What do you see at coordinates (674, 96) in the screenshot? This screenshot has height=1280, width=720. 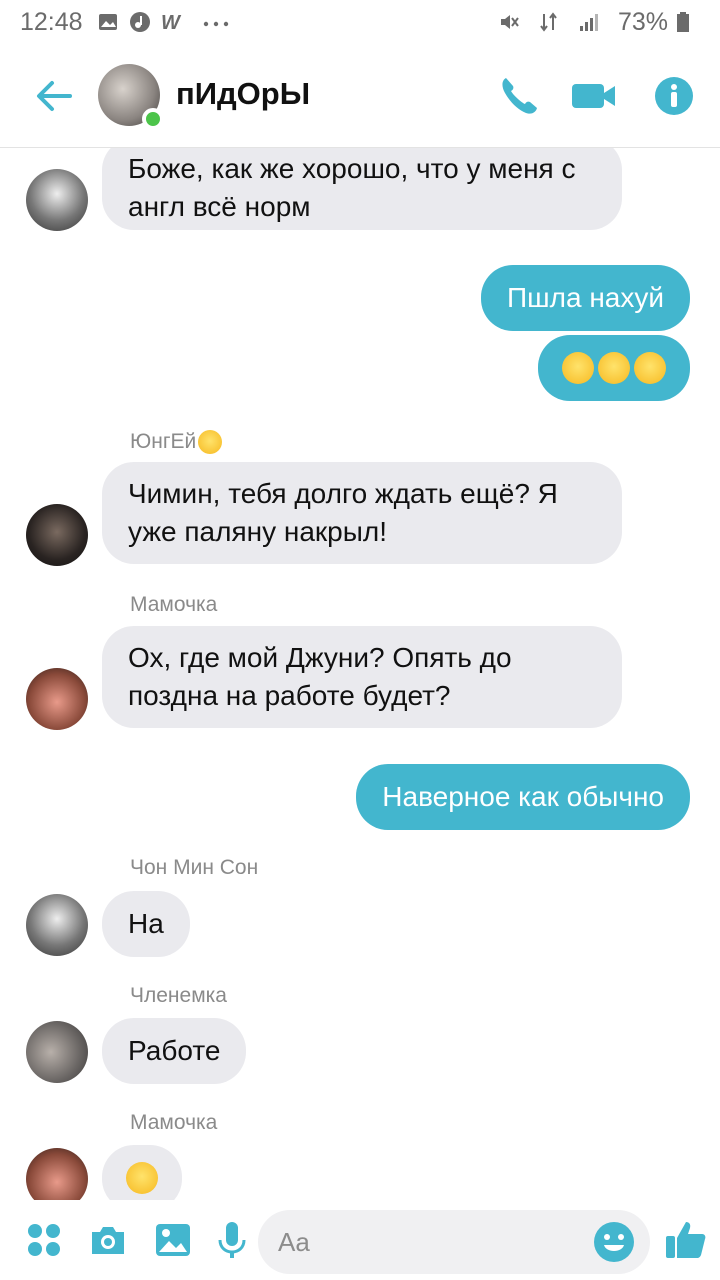 I see `info-icon` at bounding box center [674, 96].